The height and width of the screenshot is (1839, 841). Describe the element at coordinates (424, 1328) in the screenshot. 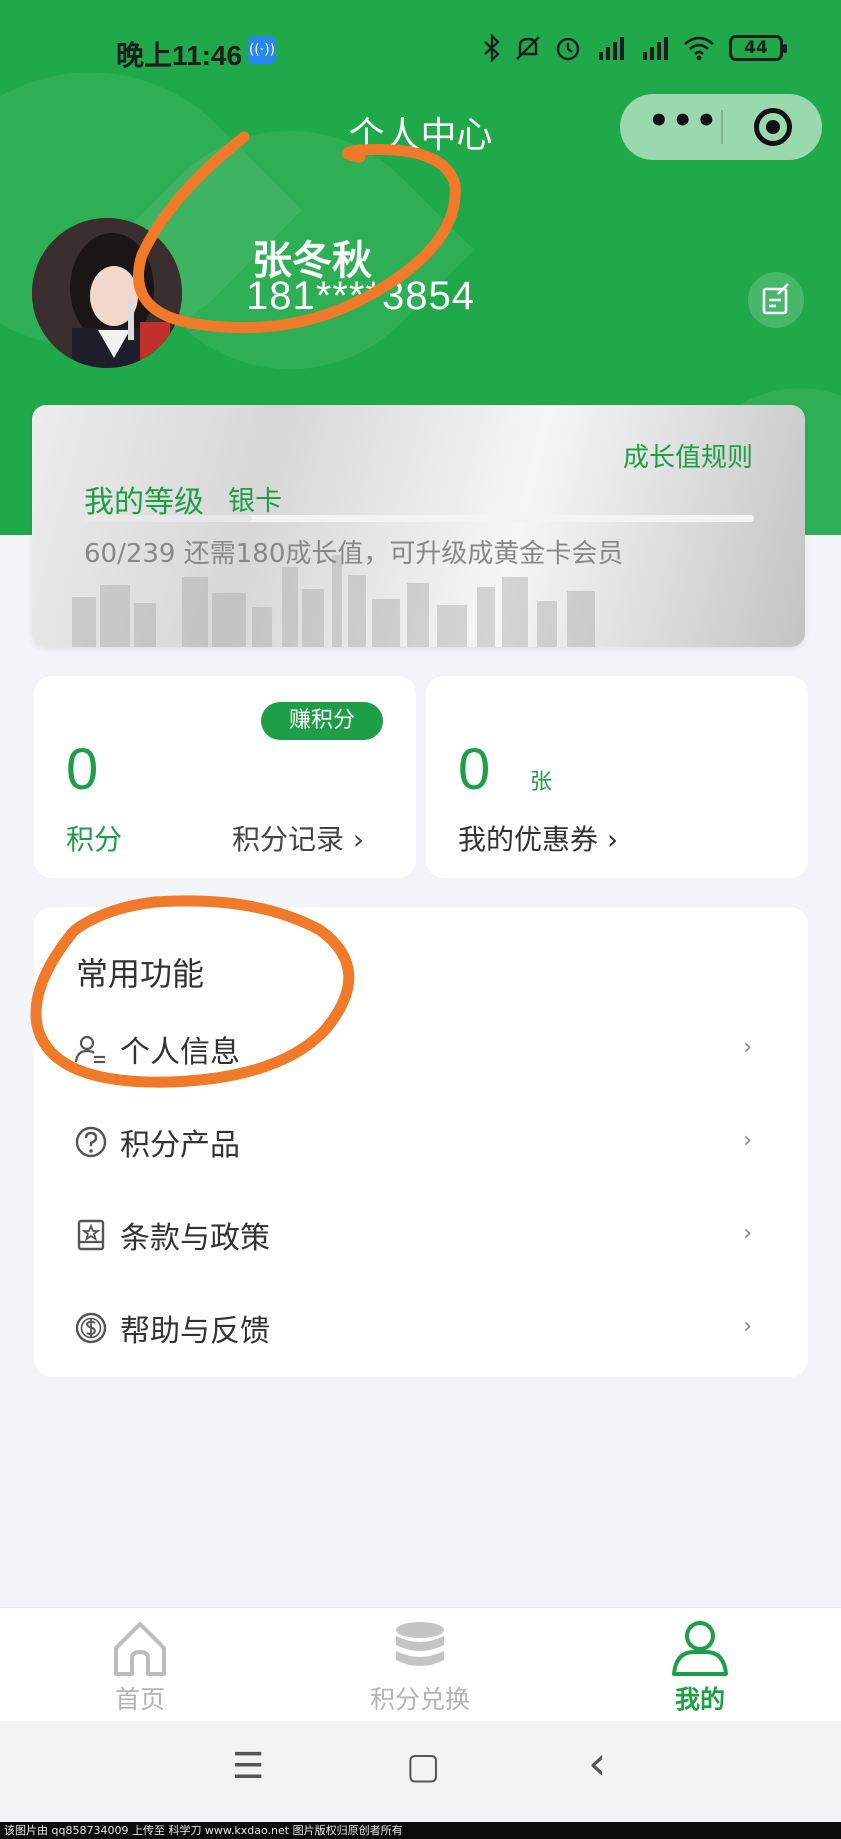

I see `menu-item-help-feedback: 帮助与反馈 ›` at that location.